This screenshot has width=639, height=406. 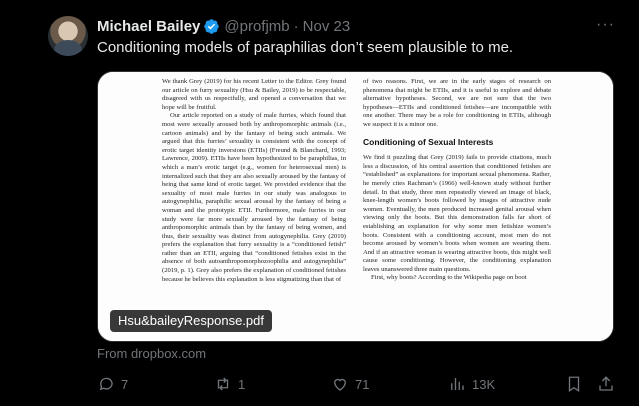 What do you see at coordinates (125, 384) in the screenshot?
I see `reply-count: 7` at bounding box center [125, 384].